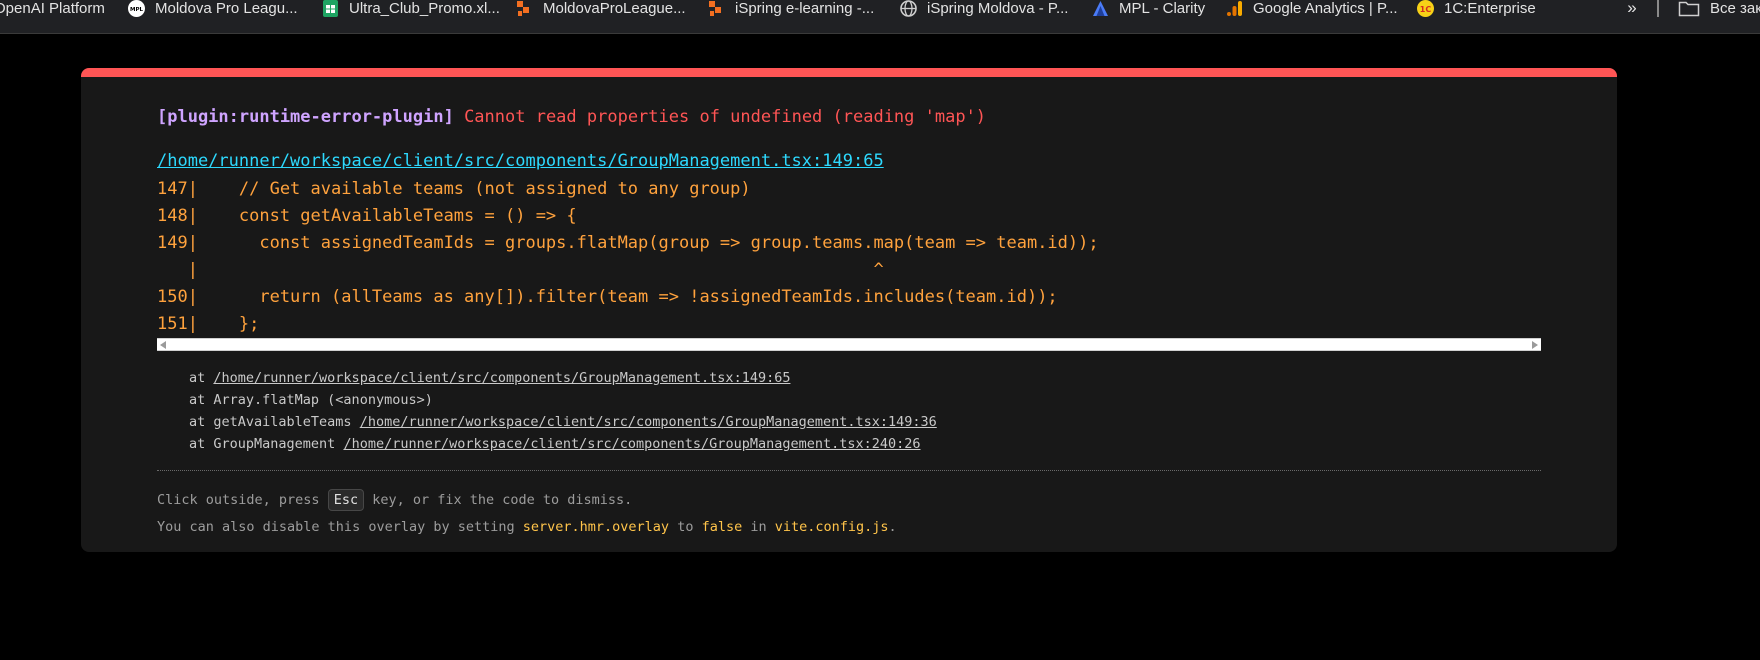 The height and width of the screenshot is (660, 1760). I want to click on analytics-icon, so click(1234, 8).